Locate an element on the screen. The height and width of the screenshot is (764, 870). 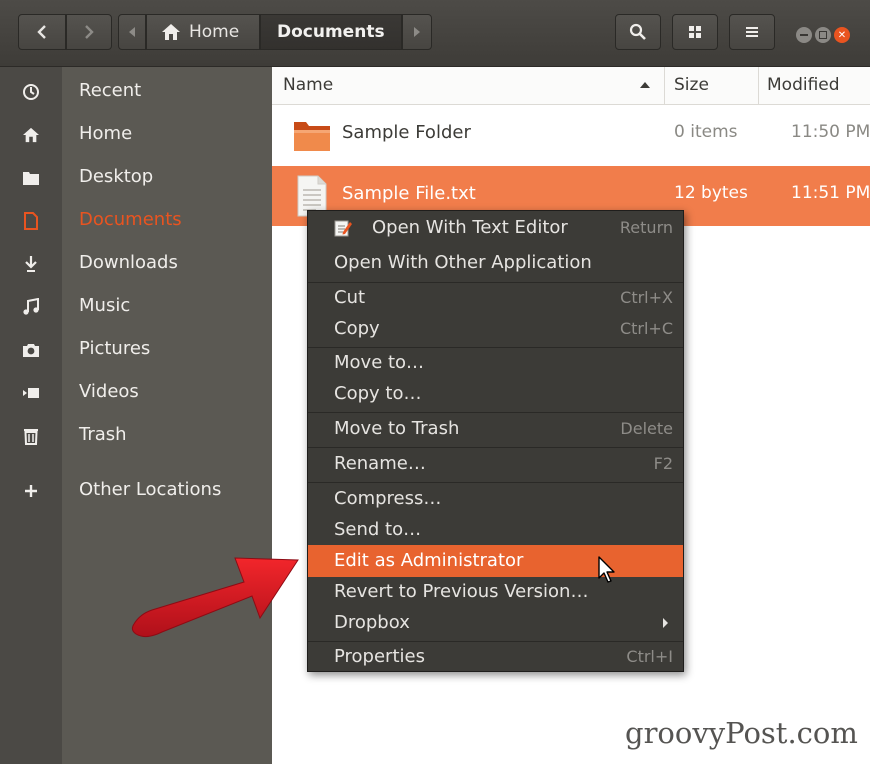
menu-item-rename: Rename… F2 is located at coordinates (495, 464).